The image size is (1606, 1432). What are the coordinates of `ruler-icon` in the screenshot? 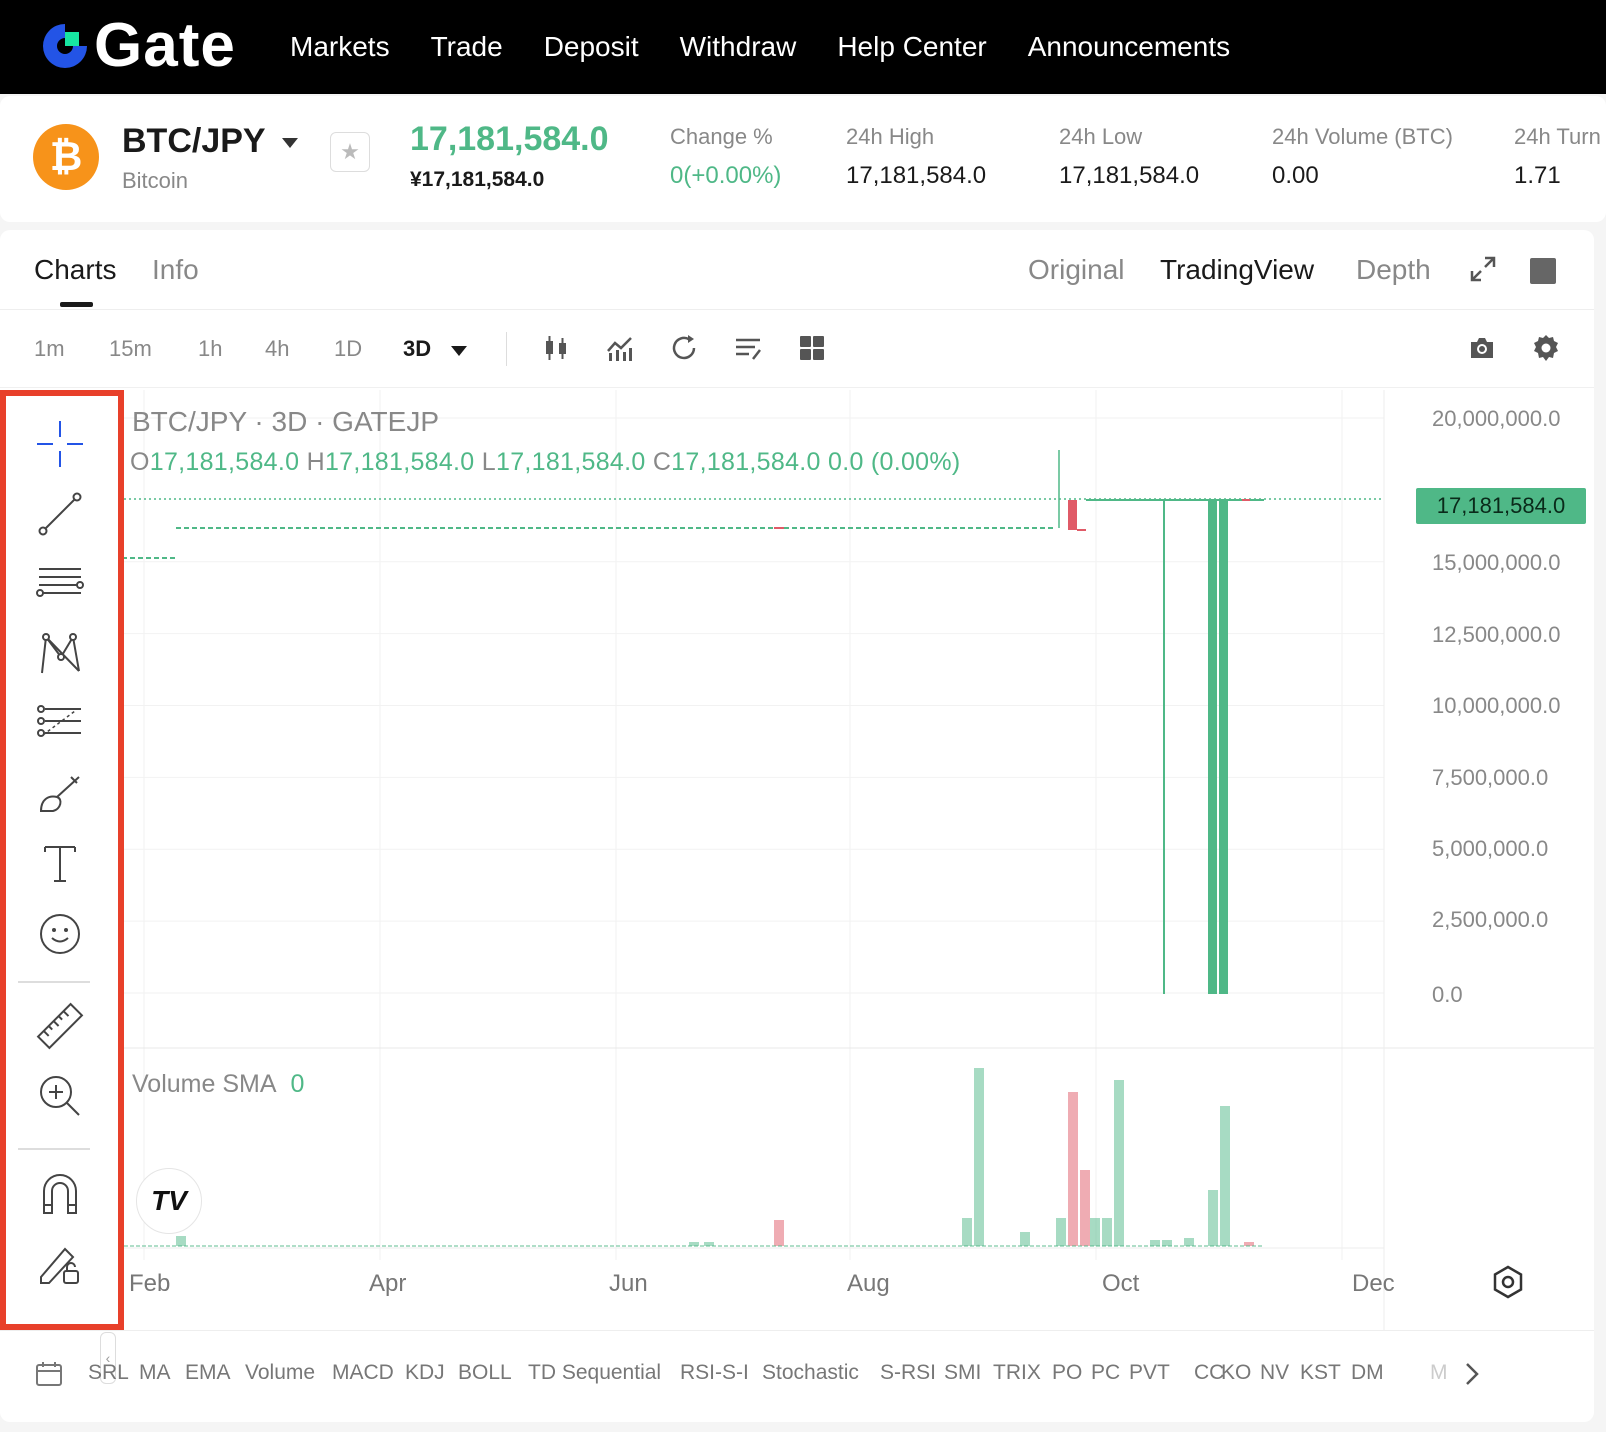 It's located at (60, 1026).